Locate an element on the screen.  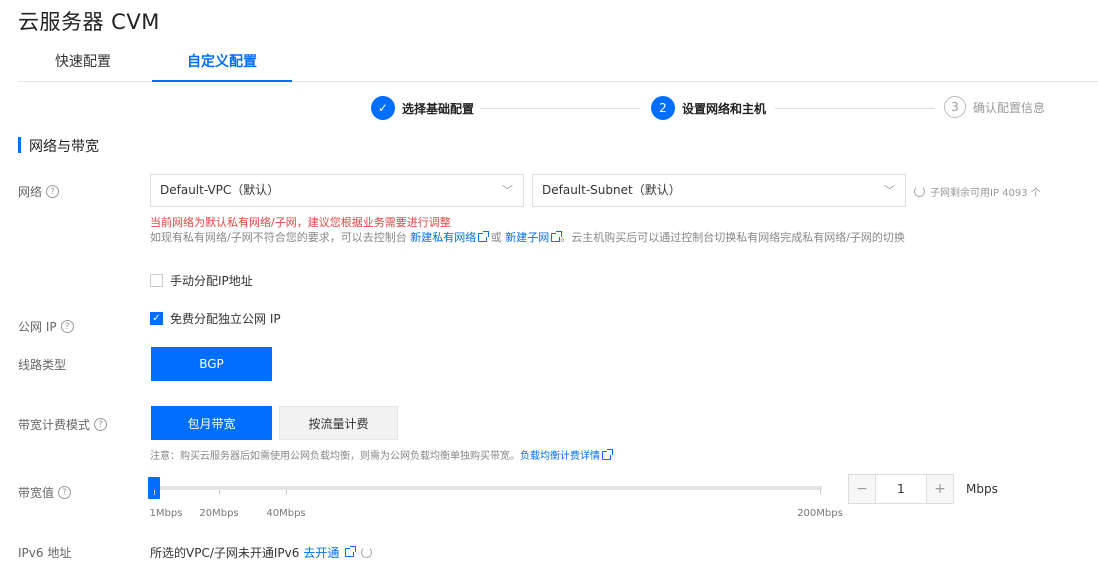
subnet-select-value: Default-Subnet（默认） is located at coordinates (611, 190).